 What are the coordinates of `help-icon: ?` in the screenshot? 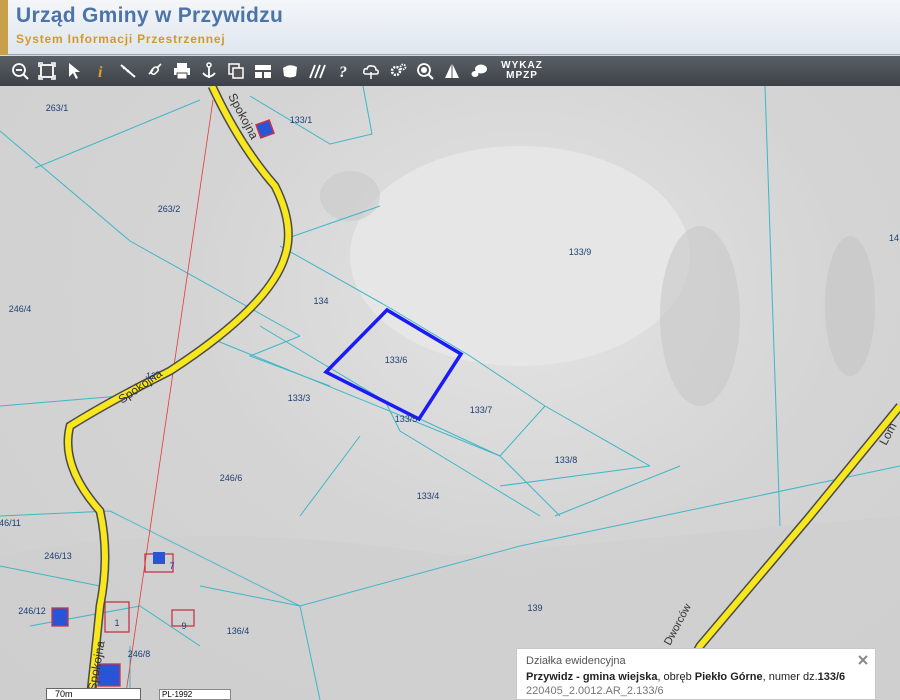 It's located at (343, 71).